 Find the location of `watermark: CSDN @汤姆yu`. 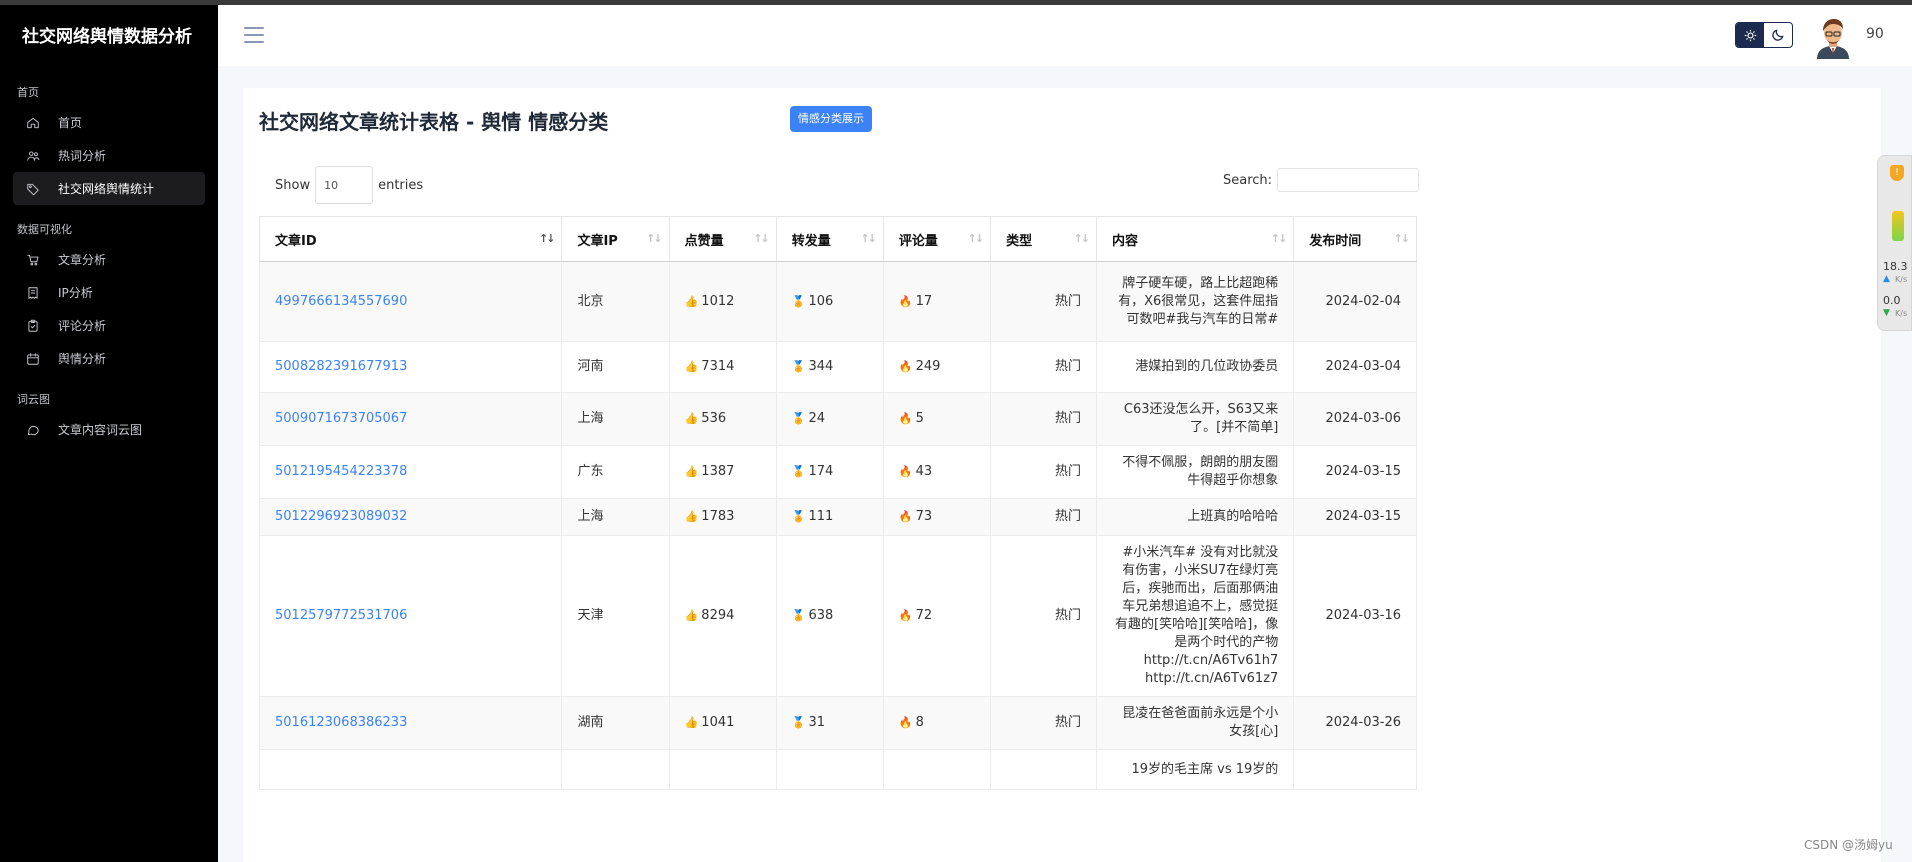

watermark: CSDN @汤姆yu is located at coordinates (1848, 845).